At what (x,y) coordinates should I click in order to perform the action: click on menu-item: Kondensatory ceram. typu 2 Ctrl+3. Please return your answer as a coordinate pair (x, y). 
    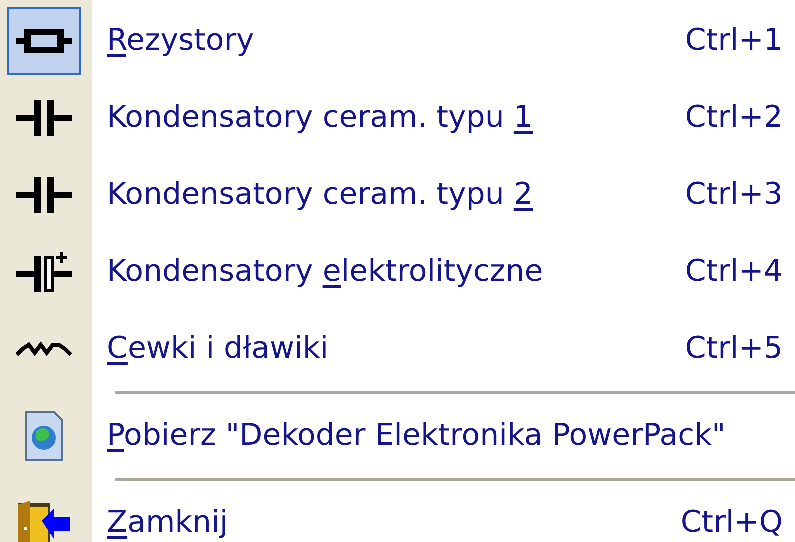
    Looking at the image, I should click on (397, 194).